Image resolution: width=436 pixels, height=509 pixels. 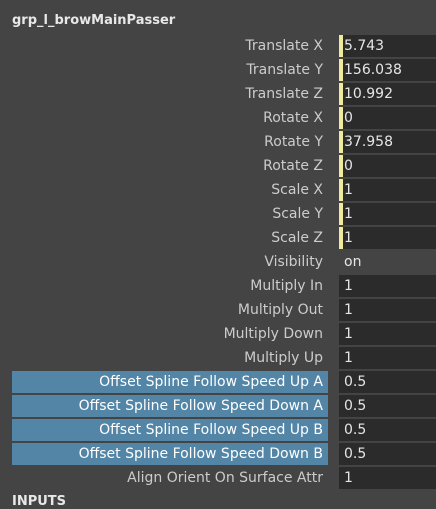 I want to click on attribute-label: Translate X, so click(x=170, y=46).